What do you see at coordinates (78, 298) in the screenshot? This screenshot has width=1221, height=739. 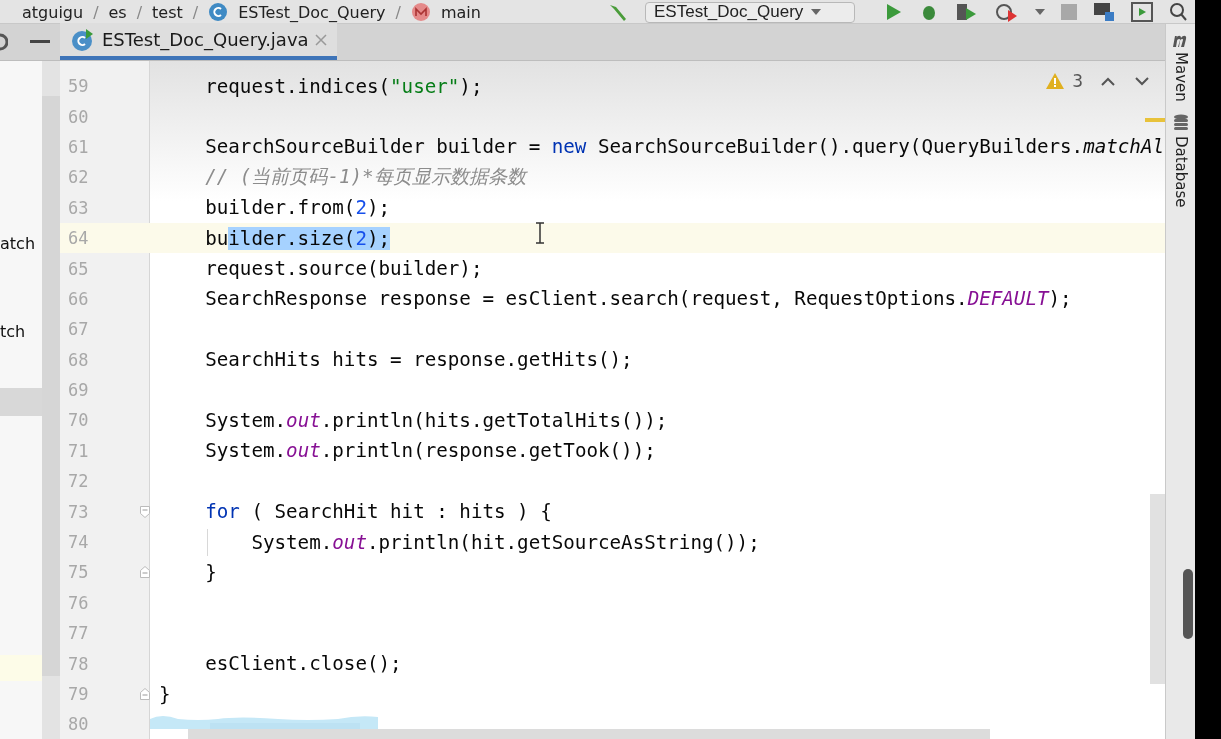 I see `line-number: 66` at bounding box center [78, 298].